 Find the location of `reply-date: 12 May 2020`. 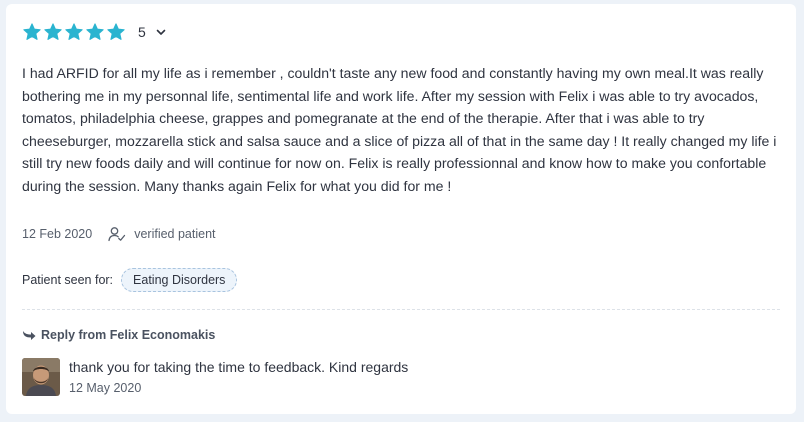

reply-date: 12 May 2020 is located at coordinates (105, 388).